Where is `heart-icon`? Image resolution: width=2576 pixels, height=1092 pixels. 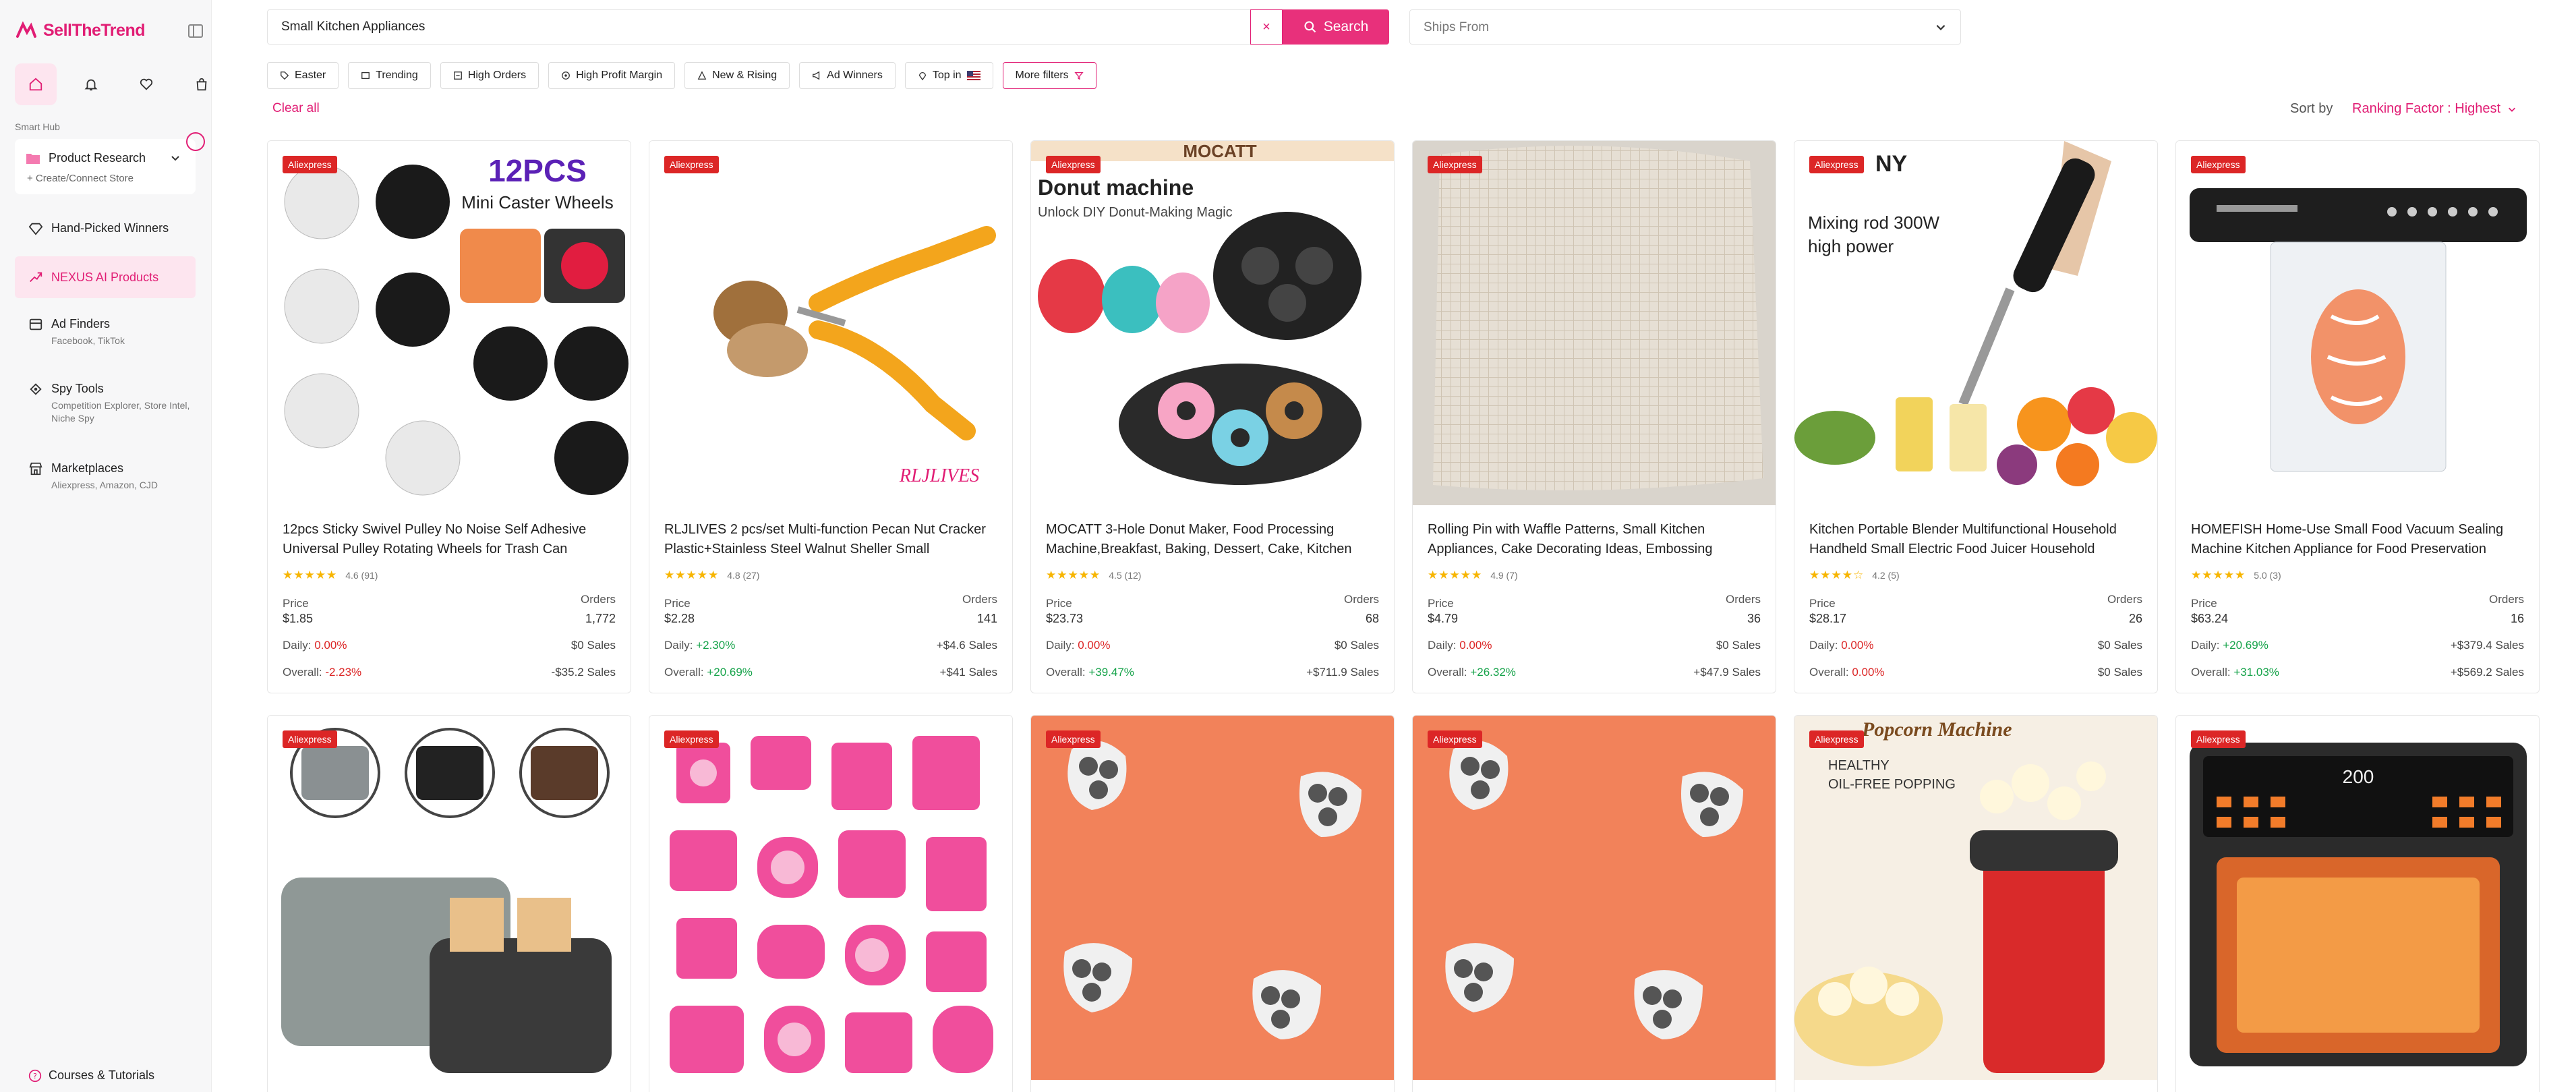
heart-icon is located at coordinates (147, 84).